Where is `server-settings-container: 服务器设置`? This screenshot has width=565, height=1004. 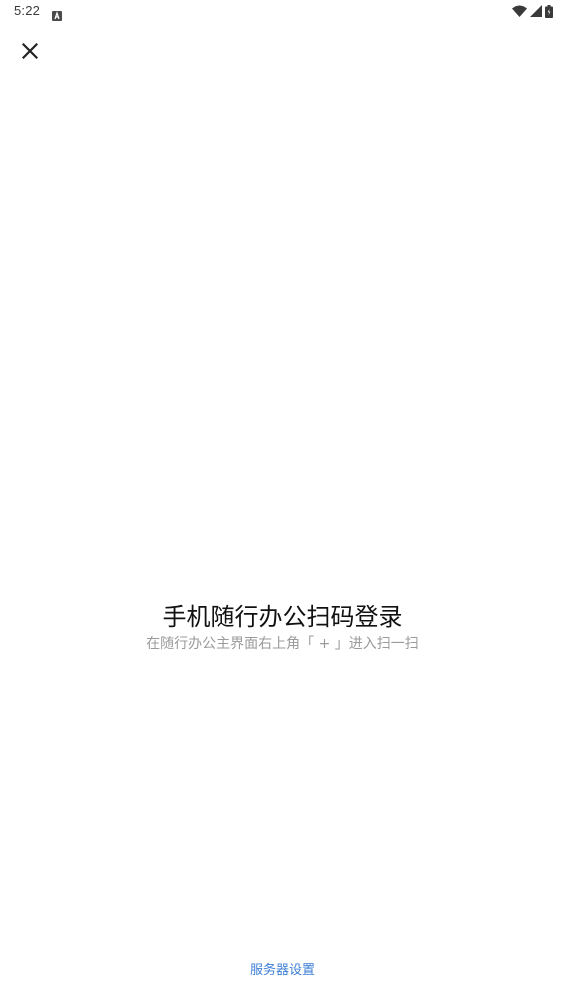 server-settings-container: 服务器设置 is located at coordinates (282, 971).